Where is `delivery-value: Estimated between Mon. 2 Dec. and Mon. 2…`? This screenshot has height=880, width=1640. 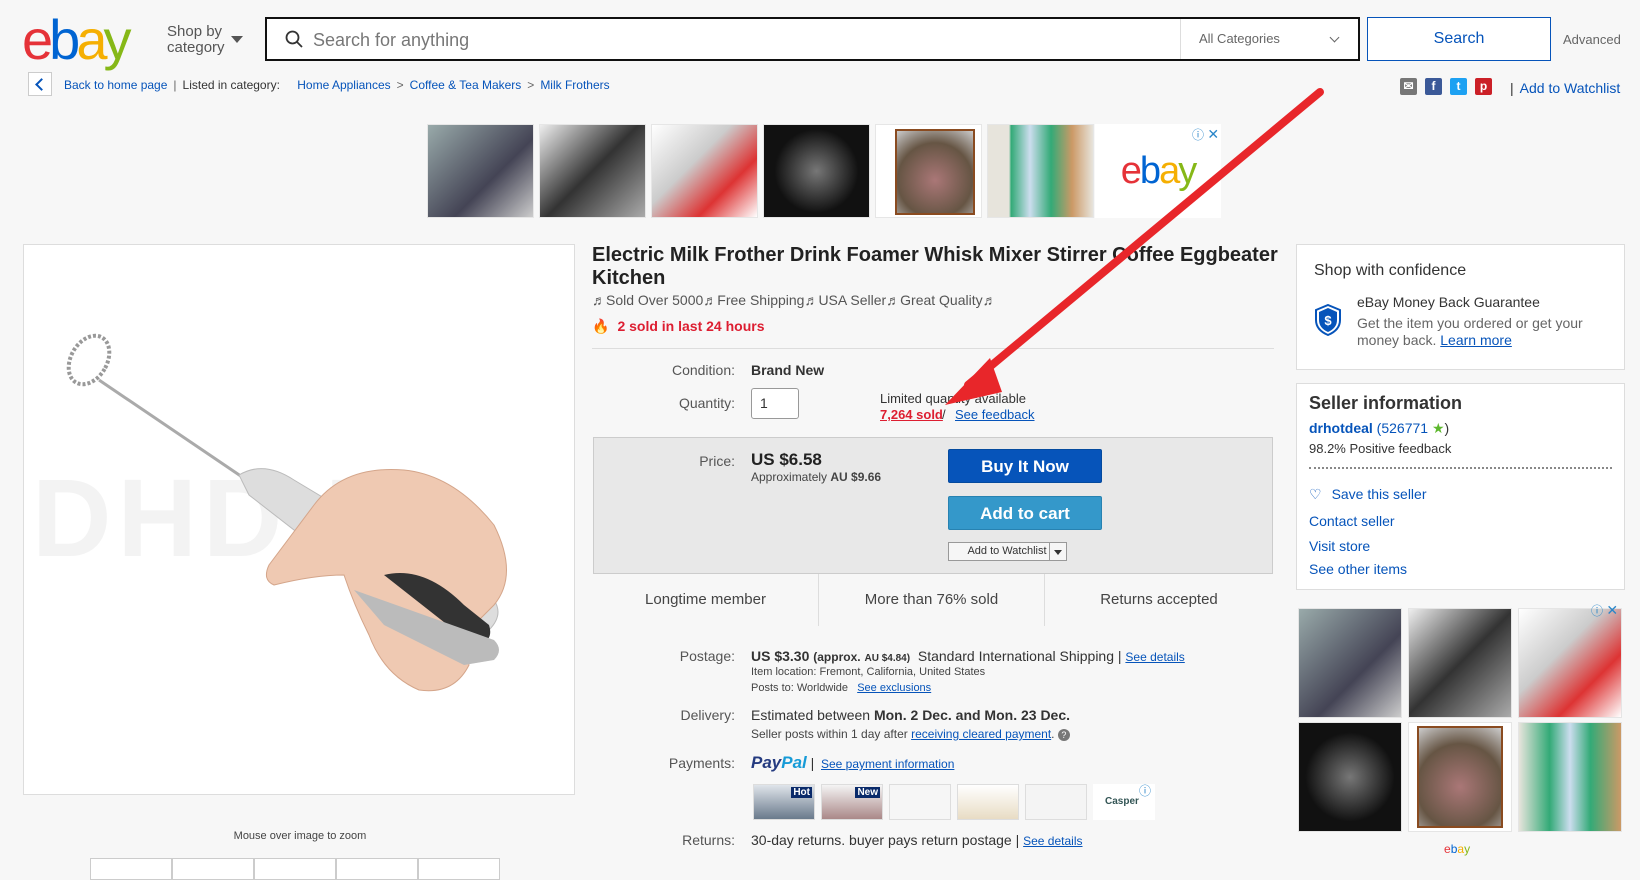
delivery-value: Estimated between Mon. 2 Dec. and Mon. 2… is located at coordinates (911, 715).